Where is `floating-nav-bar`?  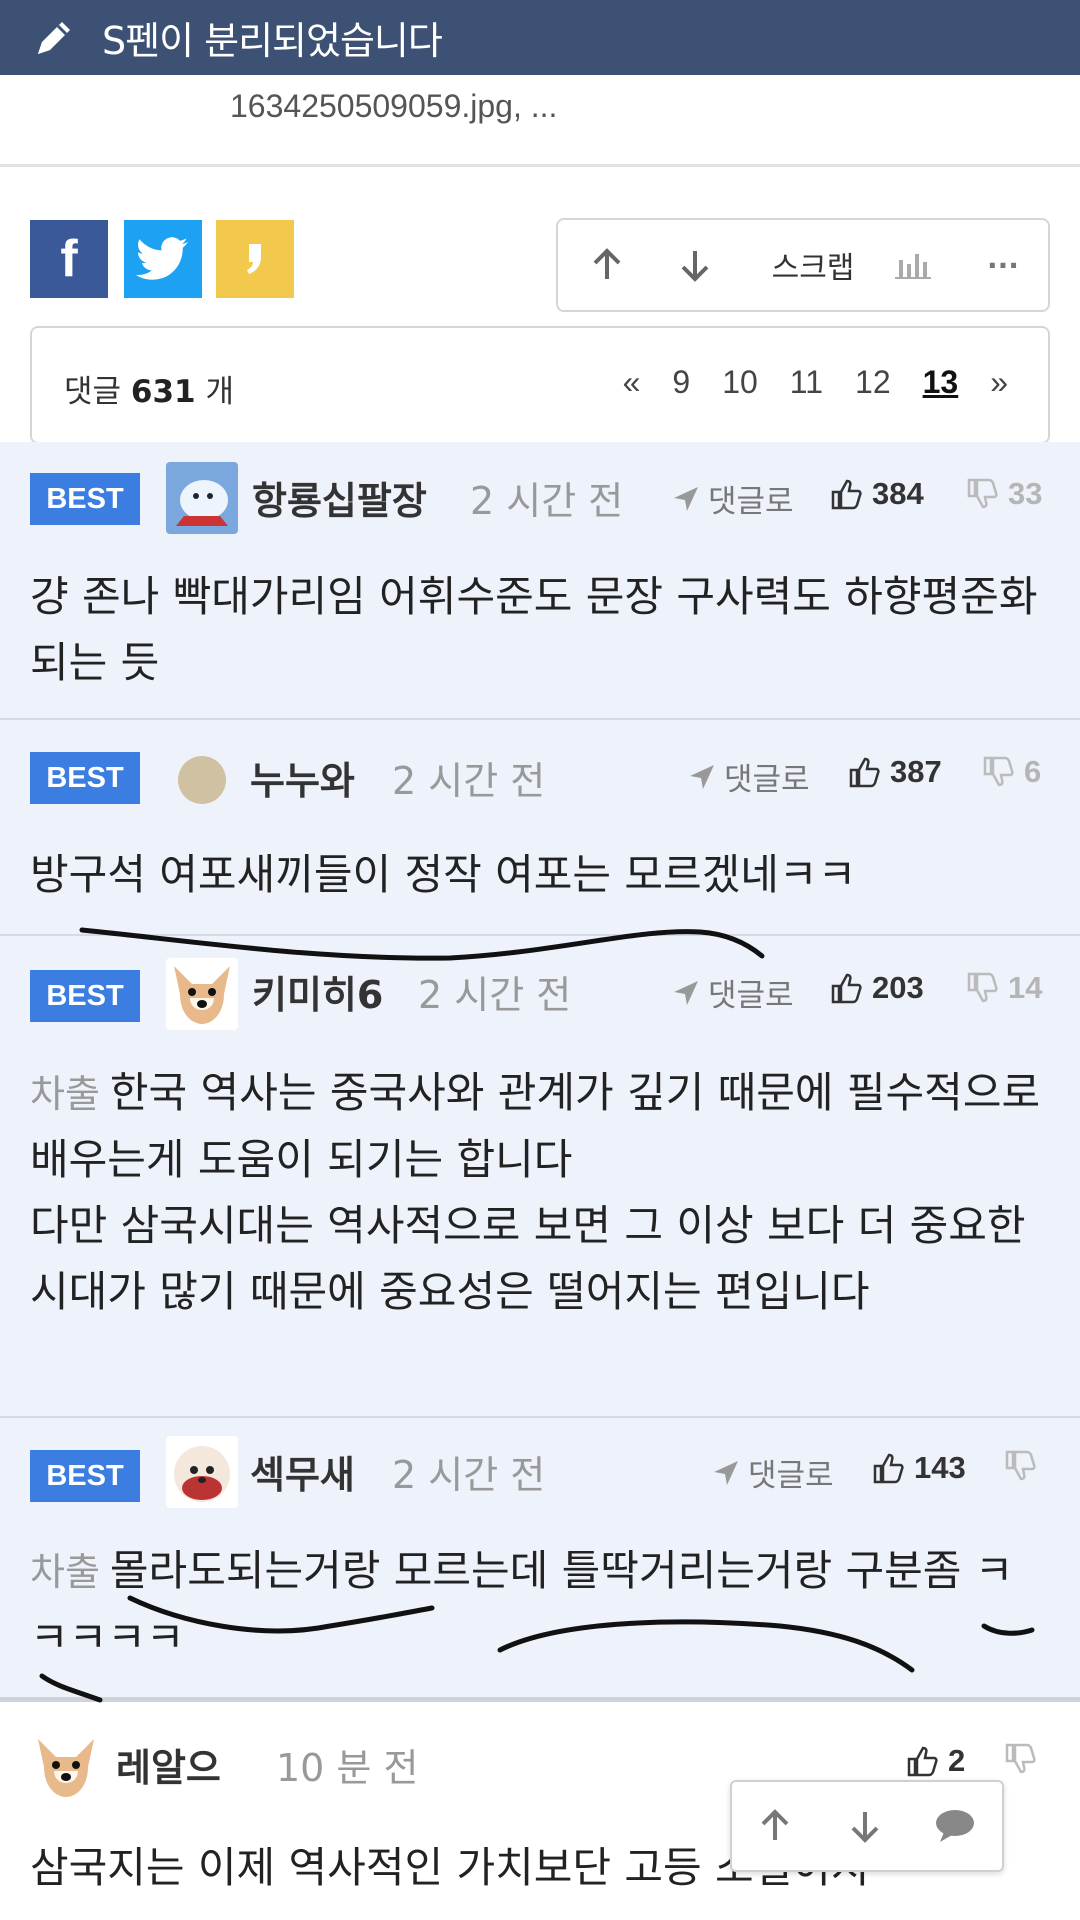
floating-nav-bar is located at coordinates (867, 1826).